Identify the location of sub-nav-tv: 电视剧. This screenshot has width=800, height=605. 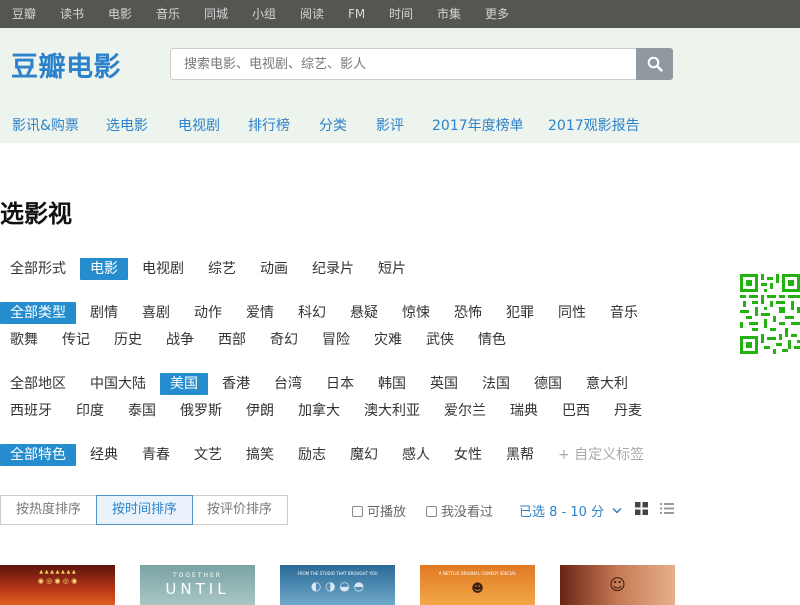
(199, 125).